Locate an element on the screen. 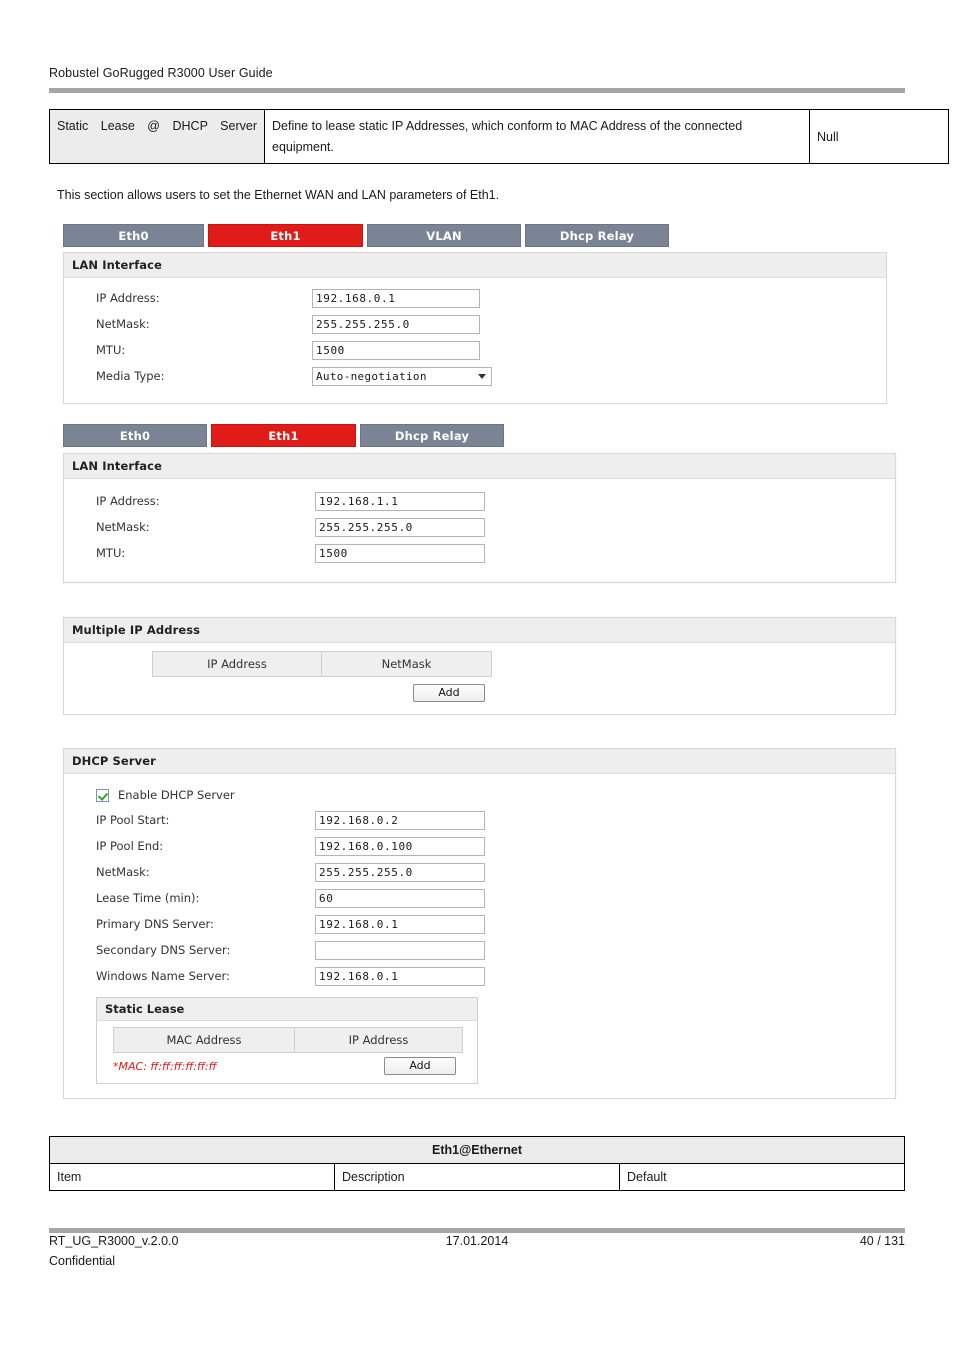 This screenshot has width=954, height=1350. field-row-lease-time: Lease Time (min): 60 is located at coordinates (479, 898).